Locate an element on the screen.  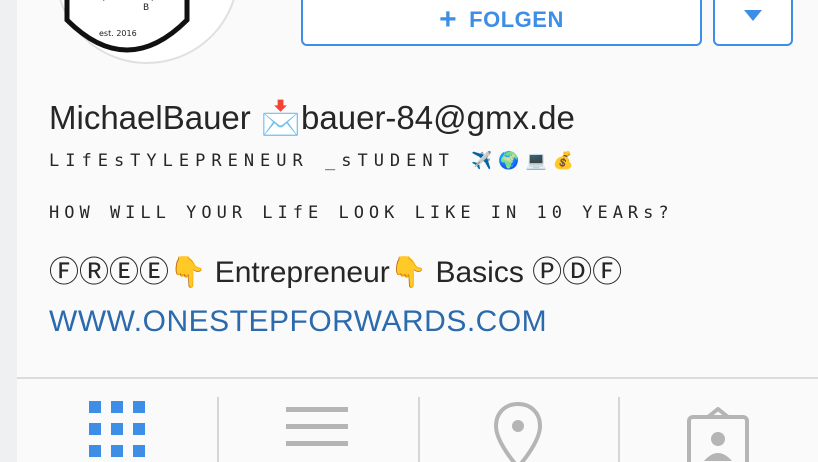
tab-list-view is located at coordinates (317, 420).